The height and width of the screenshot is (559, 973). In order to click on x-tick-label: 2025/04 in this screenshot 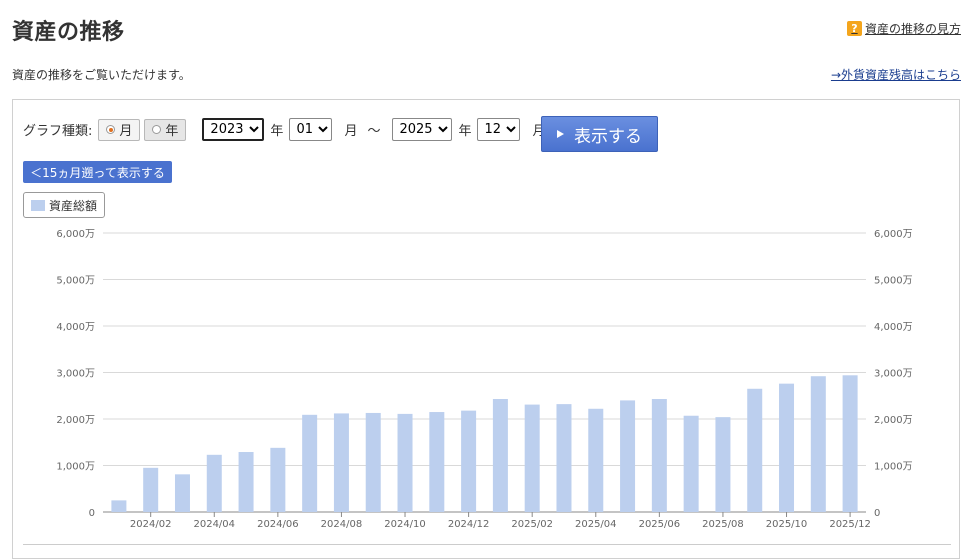, I will do `click(596, 524)`.